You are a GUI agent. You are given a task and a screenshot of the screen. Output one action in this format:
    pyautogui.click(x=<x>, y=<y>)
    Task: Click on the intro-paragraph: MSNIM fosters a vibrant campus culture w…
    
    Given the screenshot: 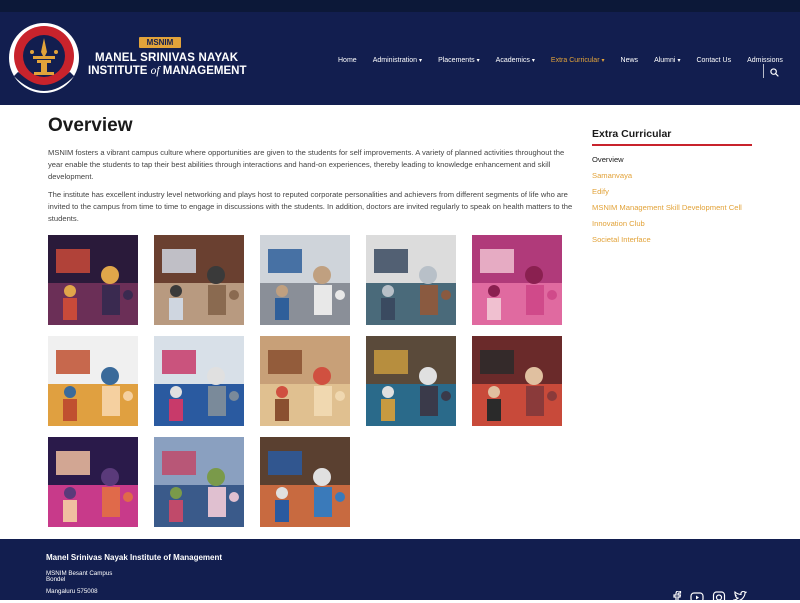 What is the action you would take?
    pyautogui.click(x=306, y=164)
    